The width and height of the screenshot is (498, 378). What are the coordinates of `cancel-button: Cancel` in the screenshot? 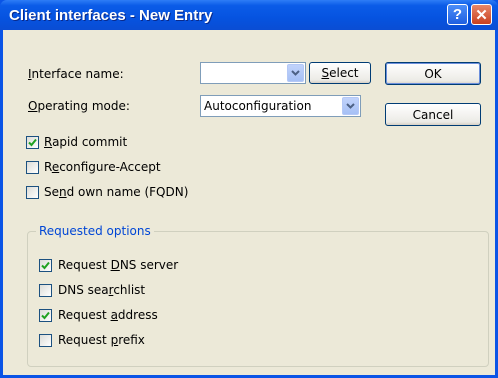 It's located at (433, 114).